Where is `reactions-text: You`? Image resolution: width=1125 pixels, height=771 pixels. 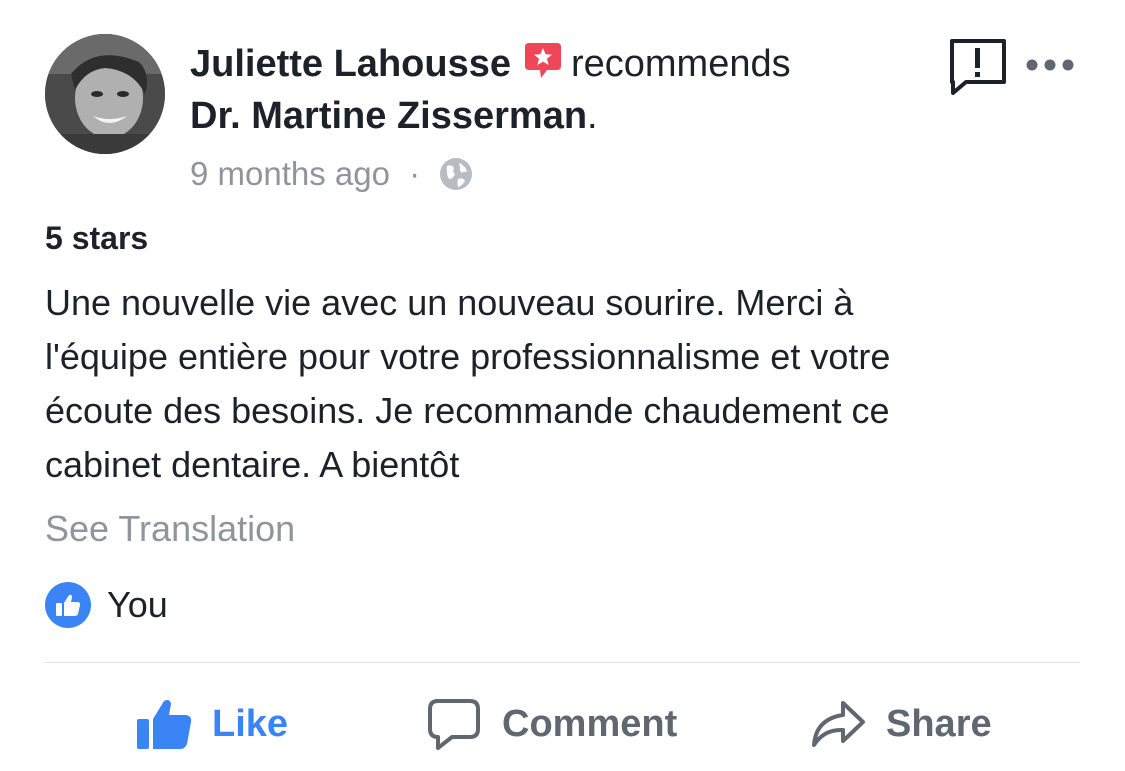 reactions-text: You is located at coordinates (137, 604).